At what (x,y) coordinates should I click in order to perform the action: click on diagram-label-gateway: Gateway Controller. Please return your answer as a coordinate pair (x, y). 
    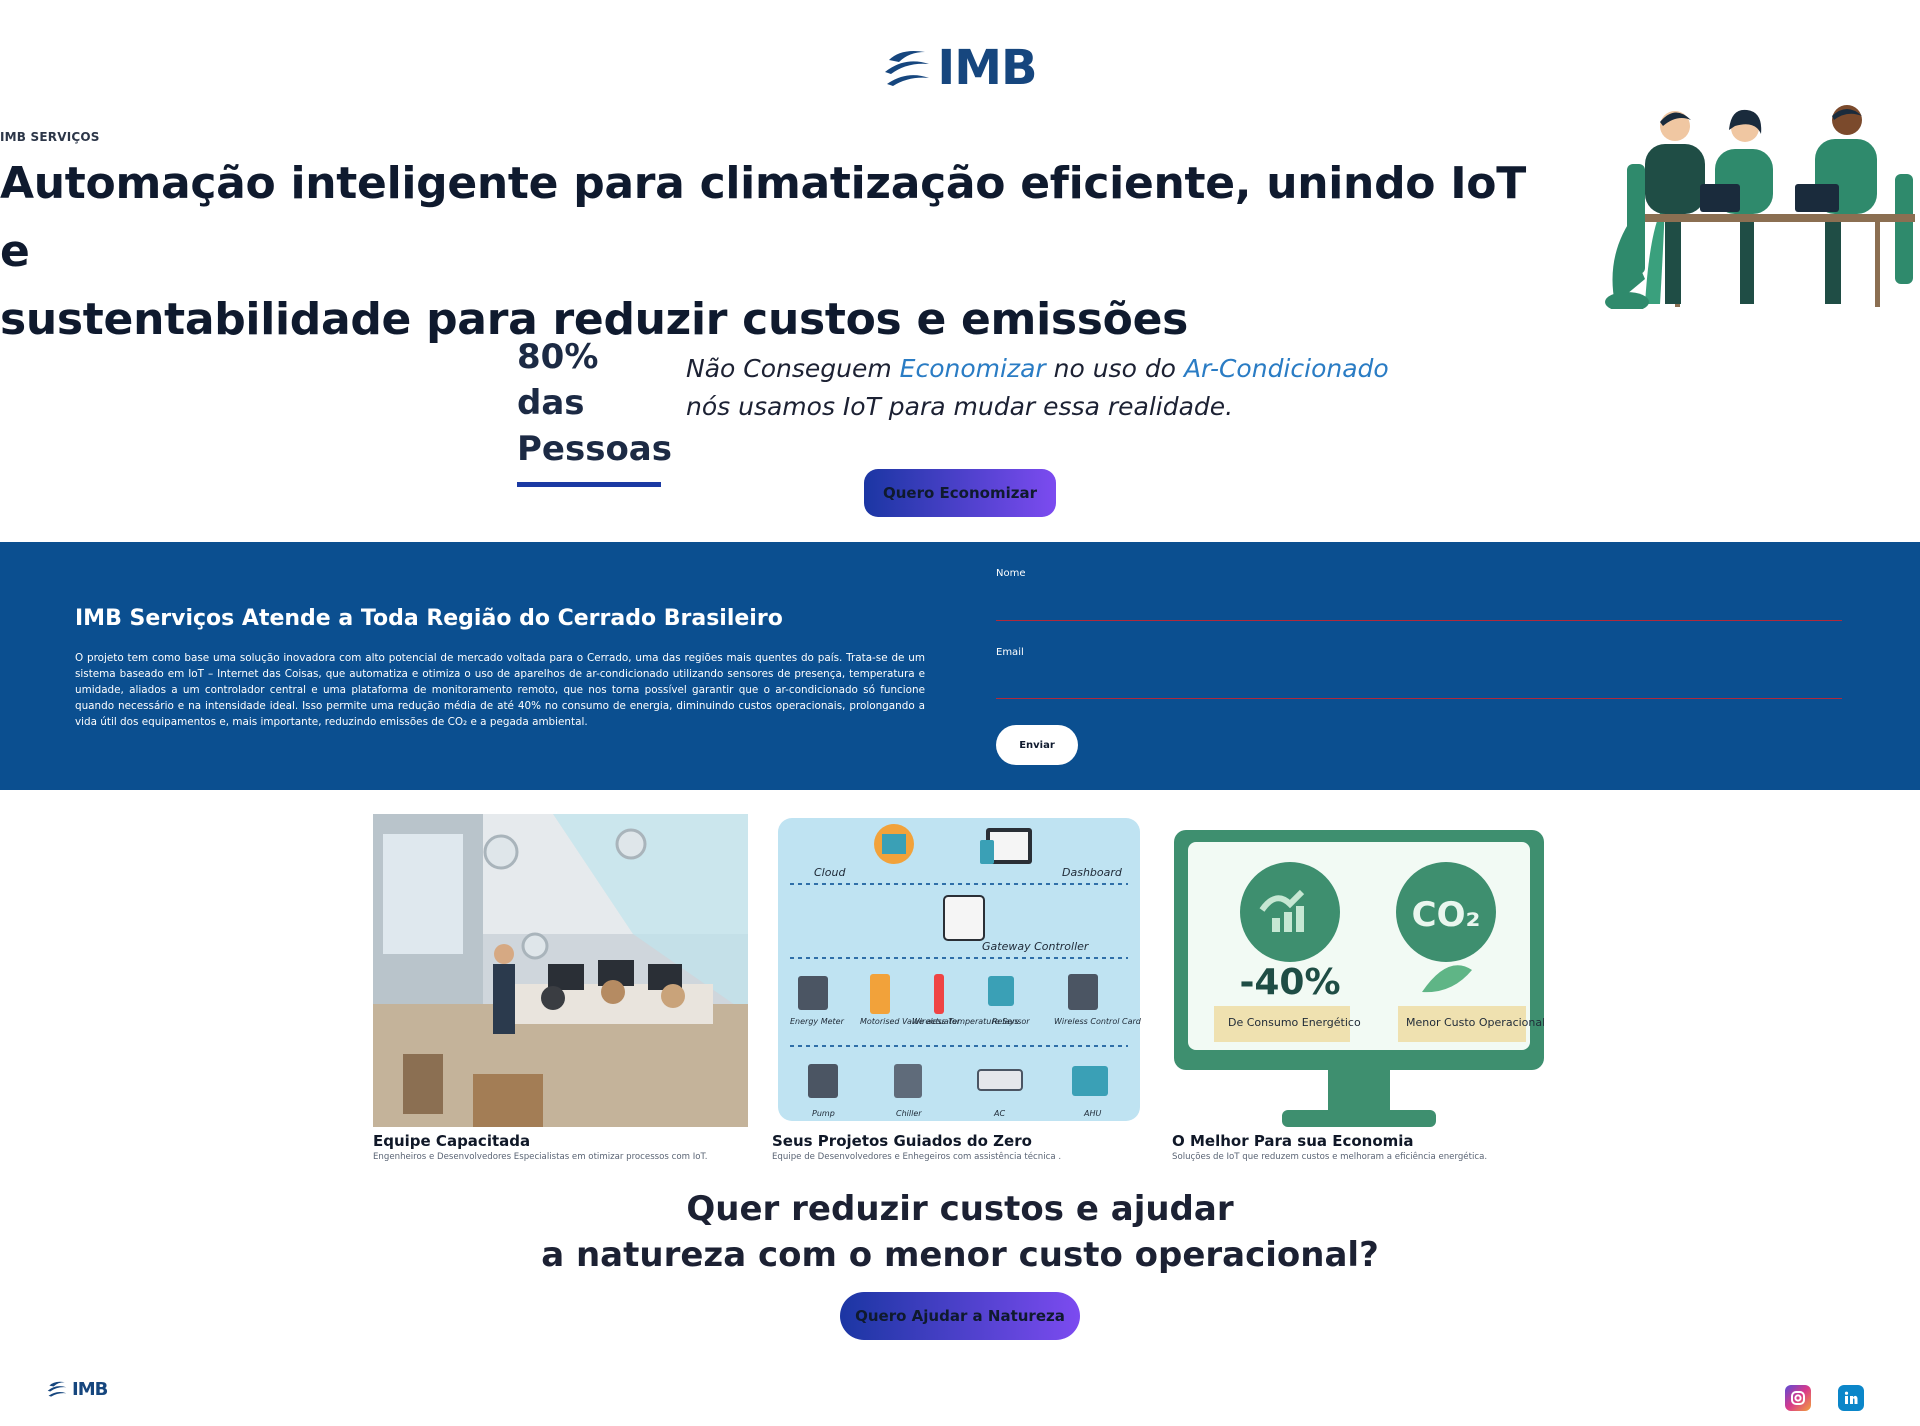
    Looking at the image, I should click on (1036, 946).